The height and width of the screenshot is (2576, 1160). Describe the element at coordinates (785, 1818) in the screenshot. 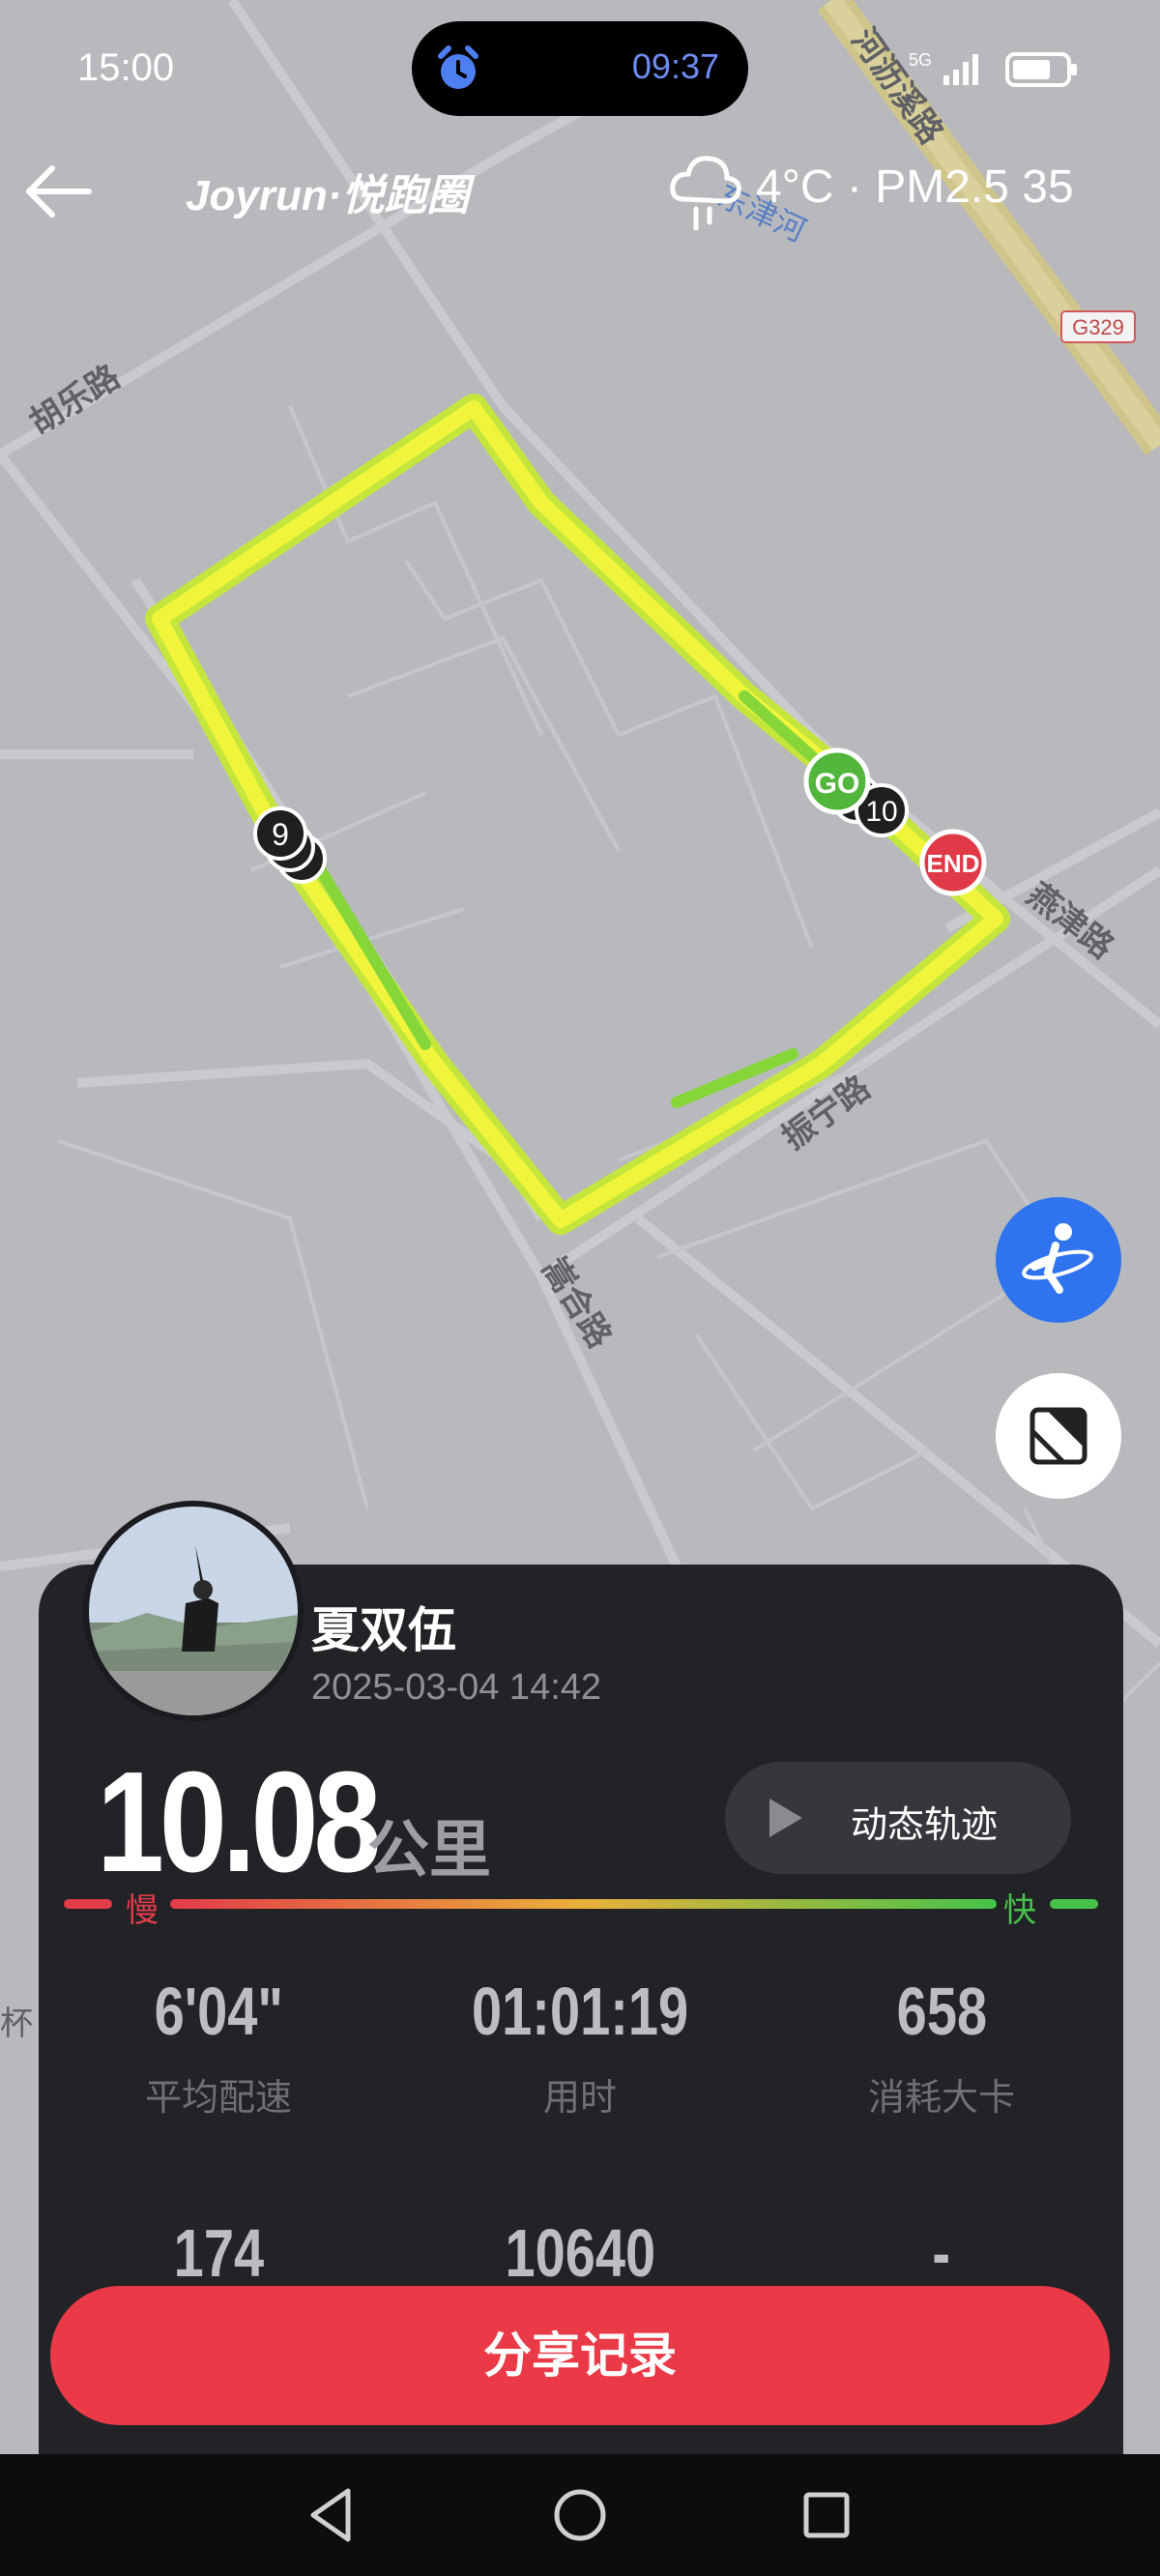

I see `play-icon` at that location.